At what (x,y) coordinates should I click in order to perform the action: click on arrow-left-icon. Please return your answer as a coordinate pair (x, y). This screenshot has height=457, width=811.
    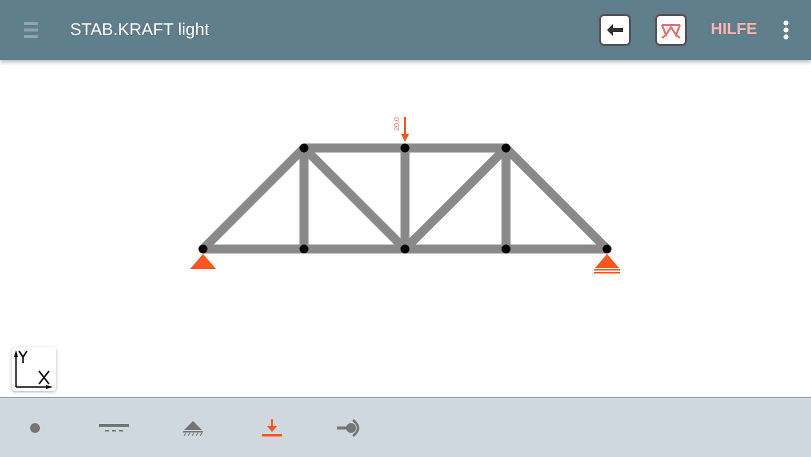
    Looking at the image, I should click on (614, 30).